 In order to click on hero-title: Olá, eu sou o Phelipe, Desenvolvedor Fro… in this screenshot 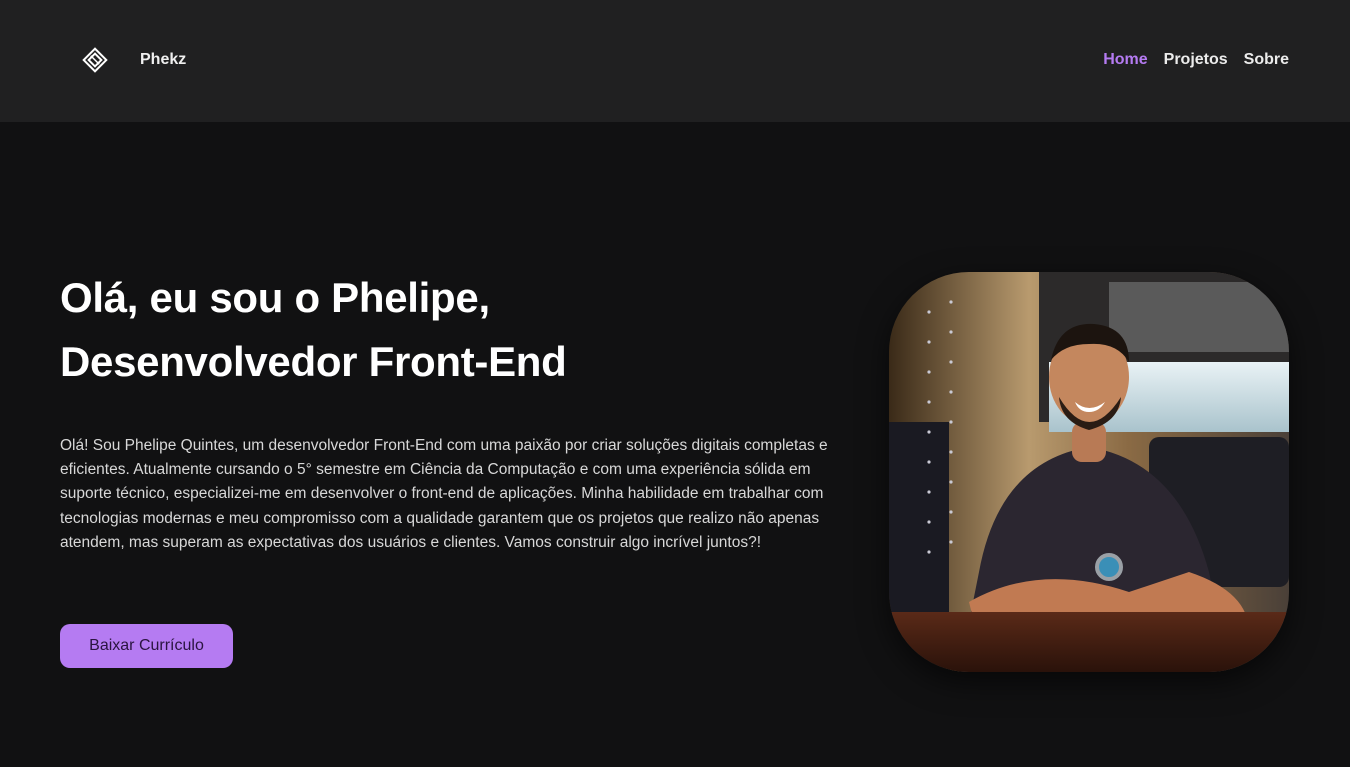, I will do `click(313, 330)`.